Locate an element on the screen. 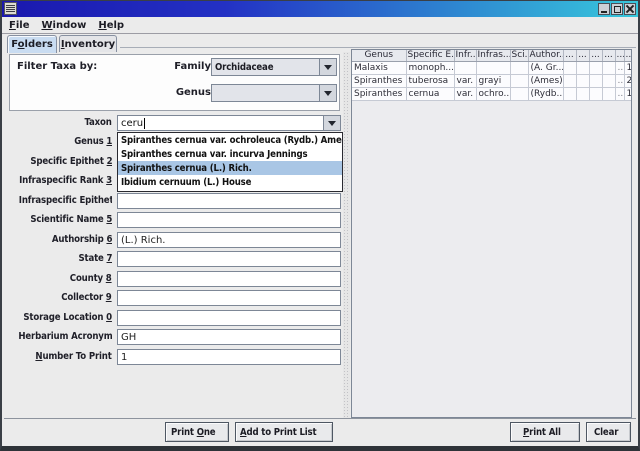  number-to-print-label: Number To Print is located at coordinates (73, 356).